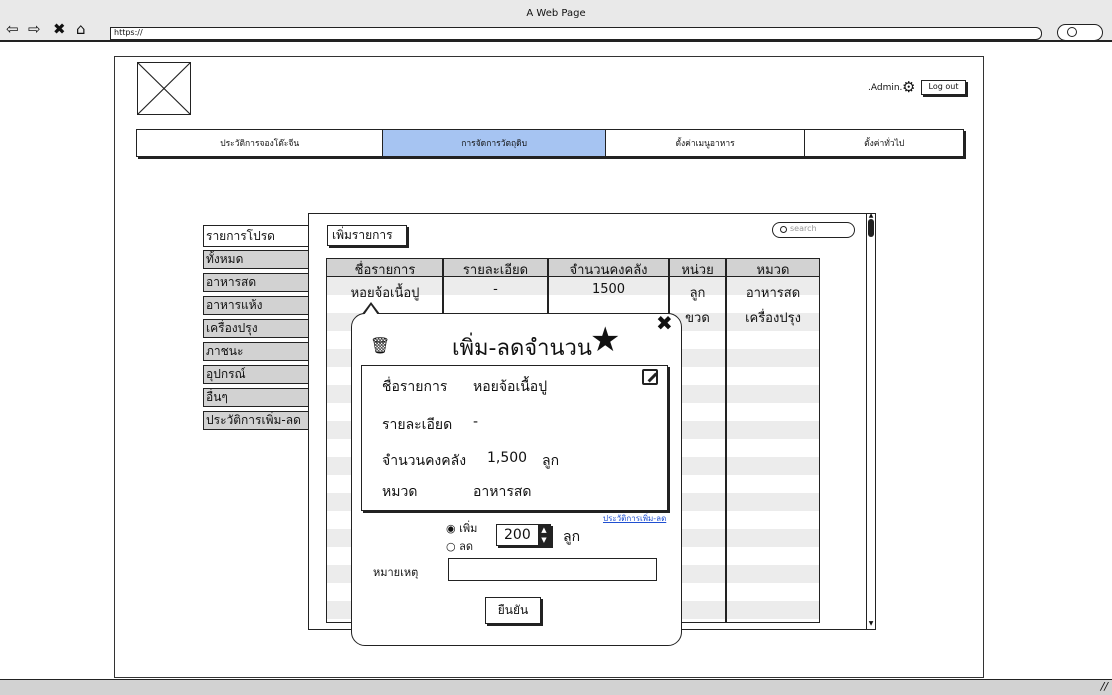 The width and height of the screenshot is (1112, 695). Describe the element at coordinates (605, 340) in the screenshot. I see `star-icon: ★` at that location.